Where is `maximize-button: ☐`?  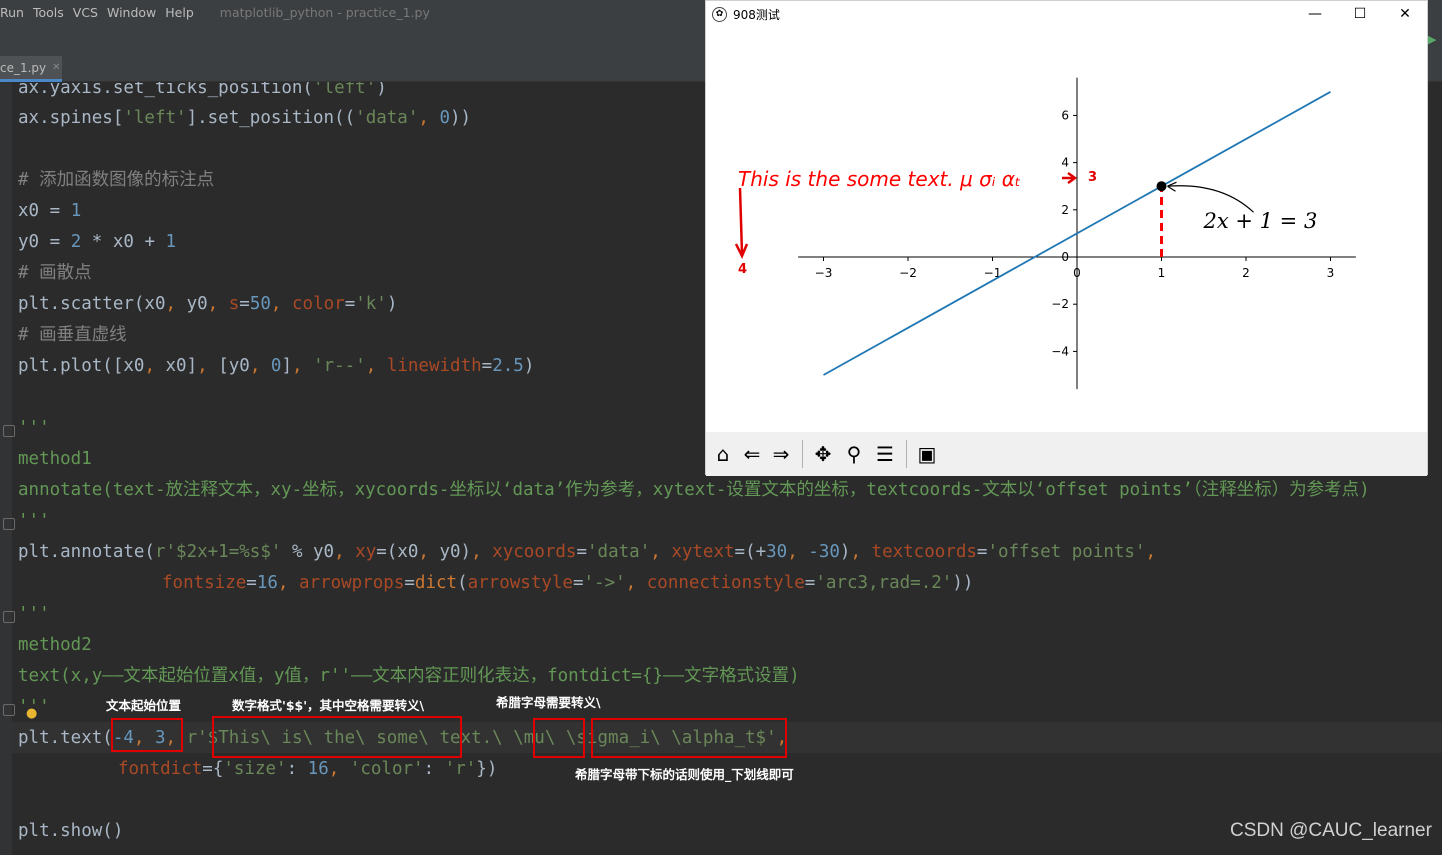 maximize-button: ☐ is located at coordinates (1360, 14).